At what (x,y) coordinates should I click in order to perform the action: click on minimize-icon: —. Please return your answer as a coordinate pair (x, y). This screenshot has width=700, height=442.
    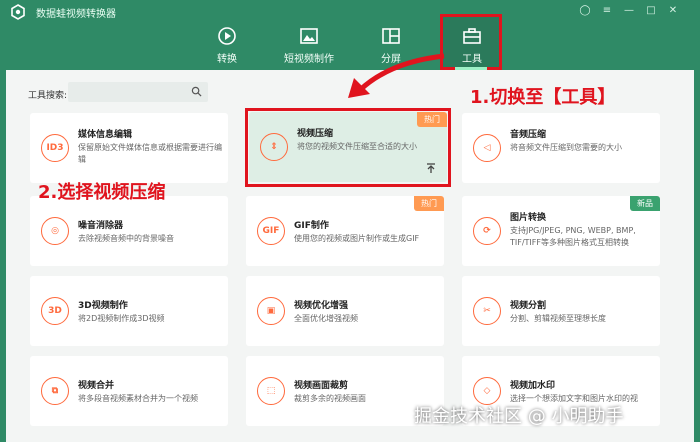
    Looking at the image, I should click on (629, 11).